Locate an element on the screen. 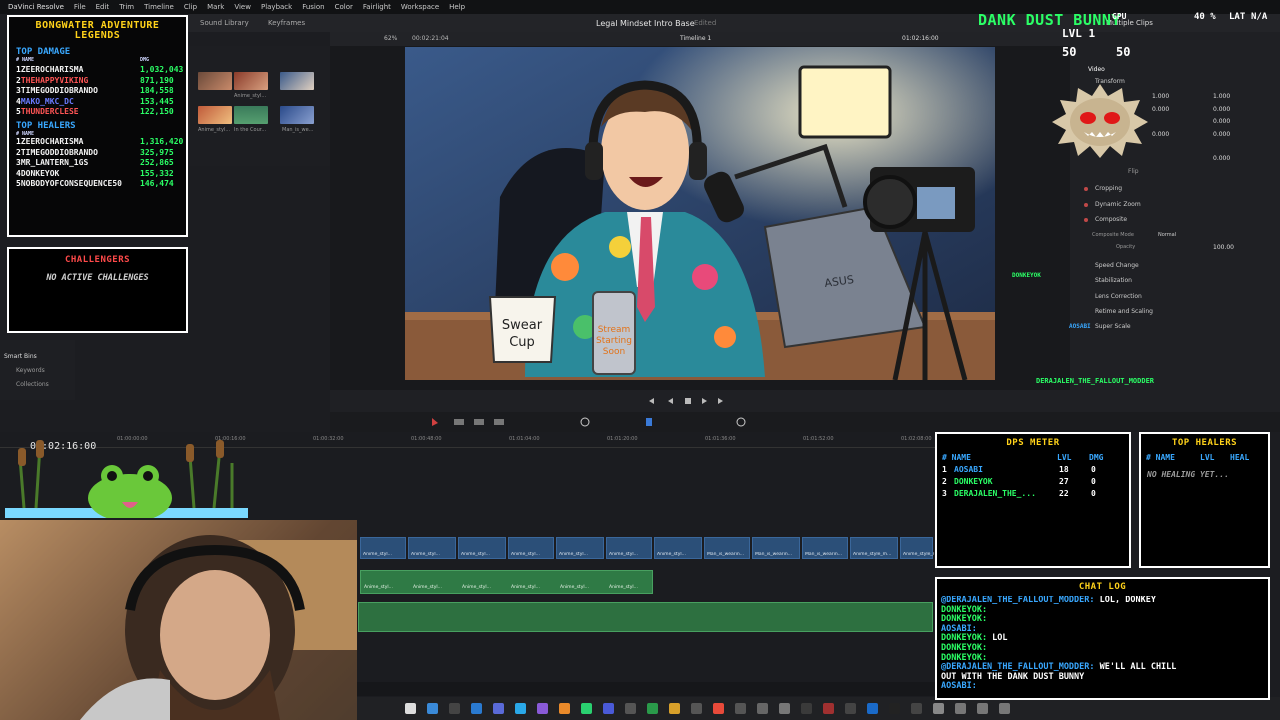  speed-change-section: Speed Change is located at coordinates (1117, 265).